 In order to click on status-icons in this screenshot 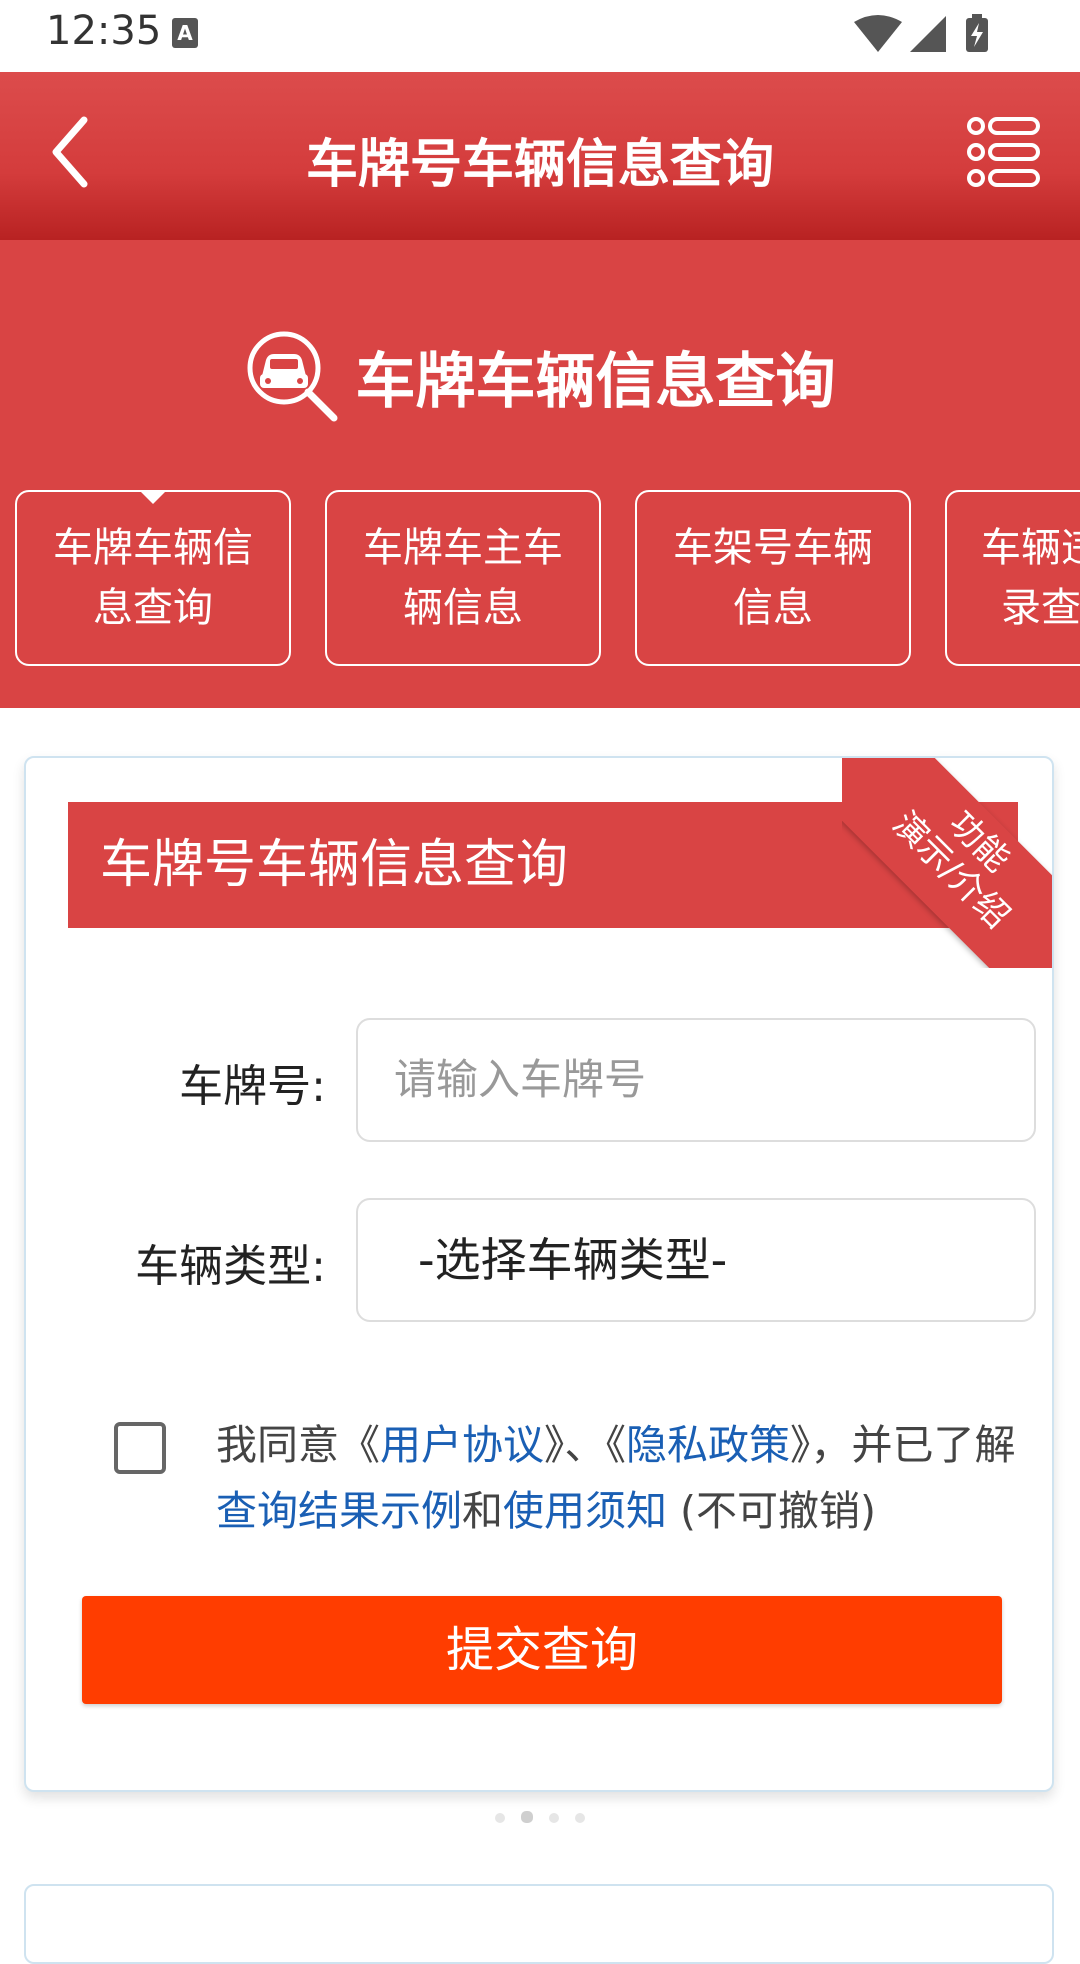, I will do `click(929, 34)`.